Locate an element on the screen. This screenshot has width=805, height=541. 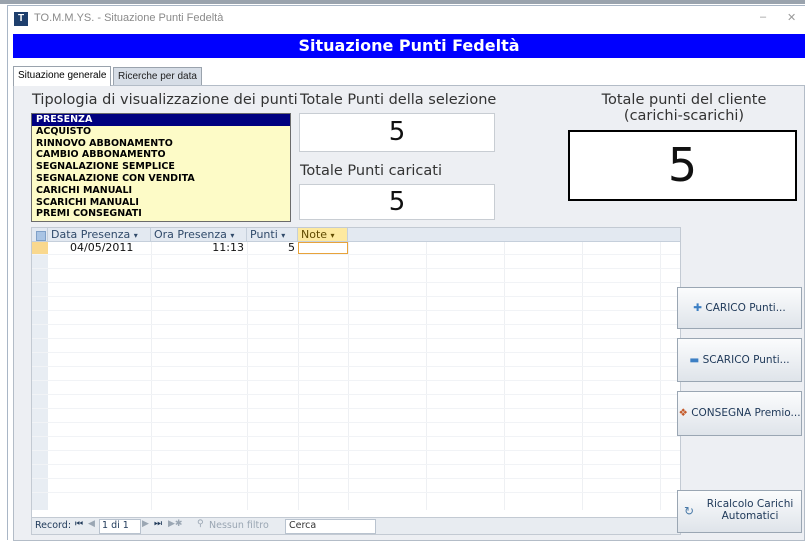
plus-icon: ✚ is located at coordinates (698, 308).